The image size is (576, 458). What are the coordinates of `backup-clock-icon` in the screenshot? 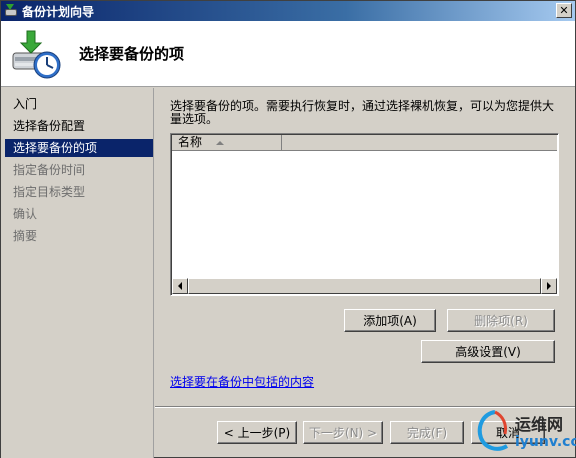 It's located at (36, 54).